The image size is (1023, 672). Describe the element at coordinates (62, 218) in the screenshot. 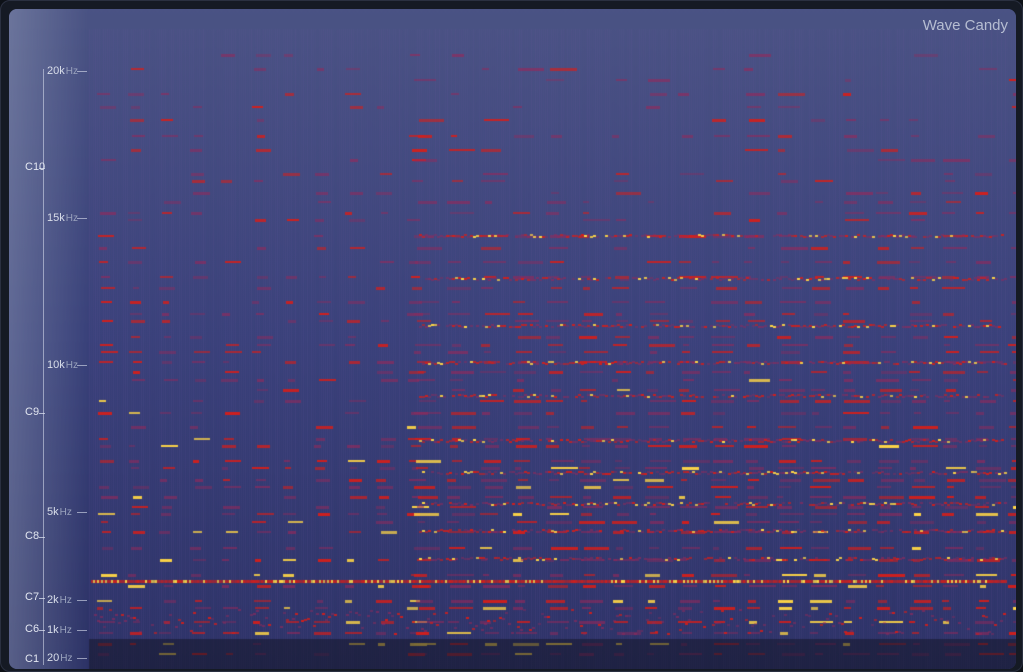

I see `hz-label-15k: 15kHz` at that location.